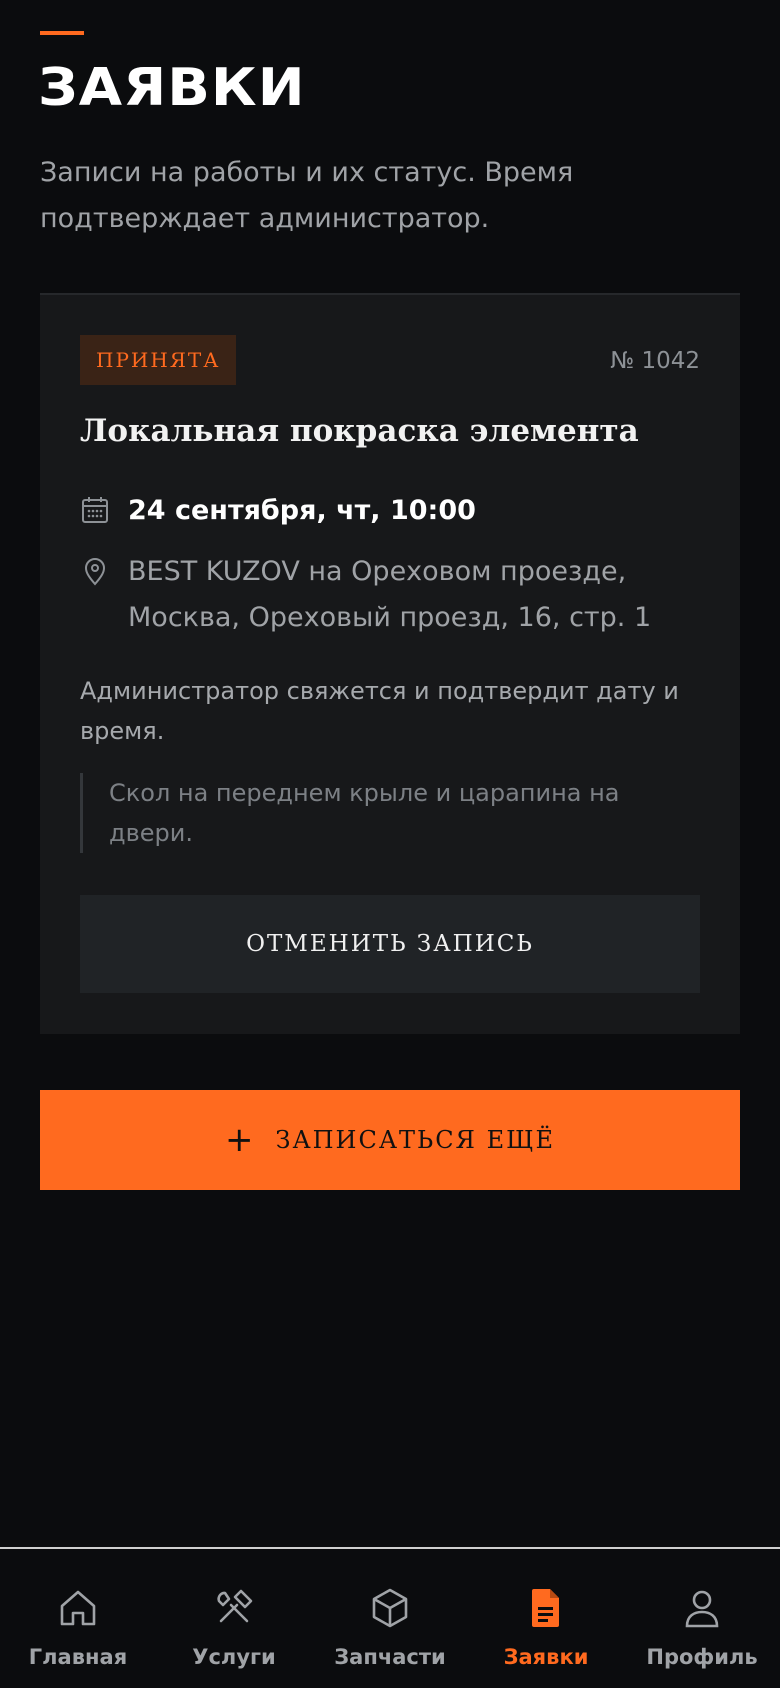  Describe the element at coordinates (78, 1657) in the screenshot. I see `nav-label-home: Главная` at that location.